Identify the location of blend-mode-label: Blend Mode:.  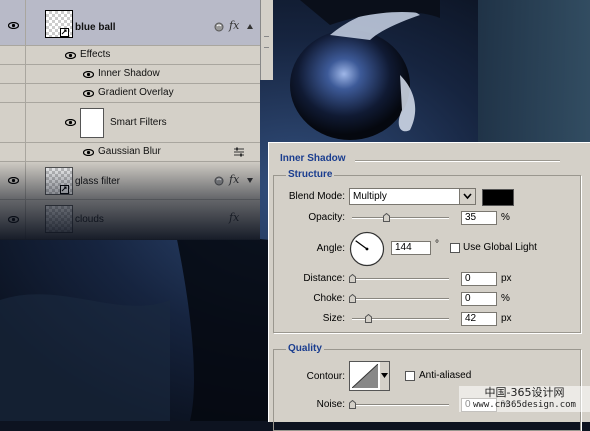
(316, 196).